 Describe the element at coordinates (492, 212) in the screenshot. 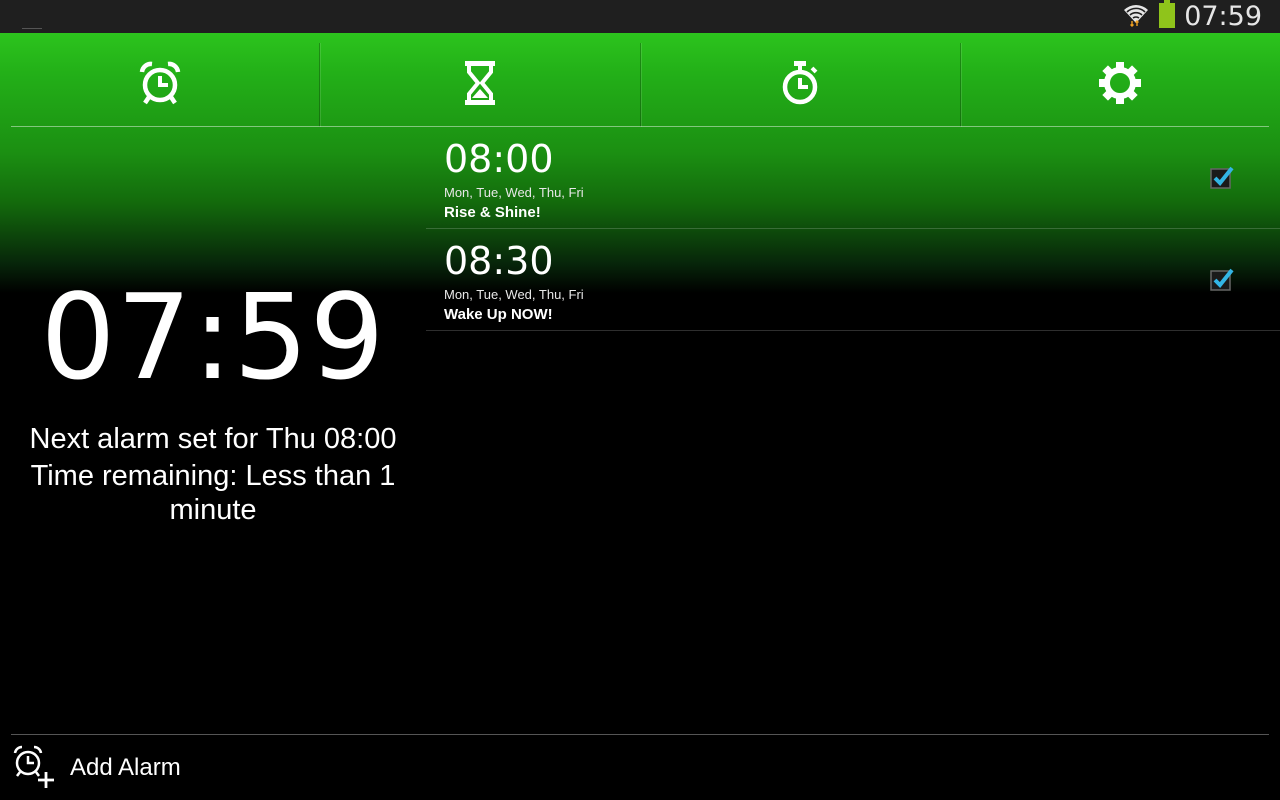

I see `alarm-label: Rise & Shine!` at that location.